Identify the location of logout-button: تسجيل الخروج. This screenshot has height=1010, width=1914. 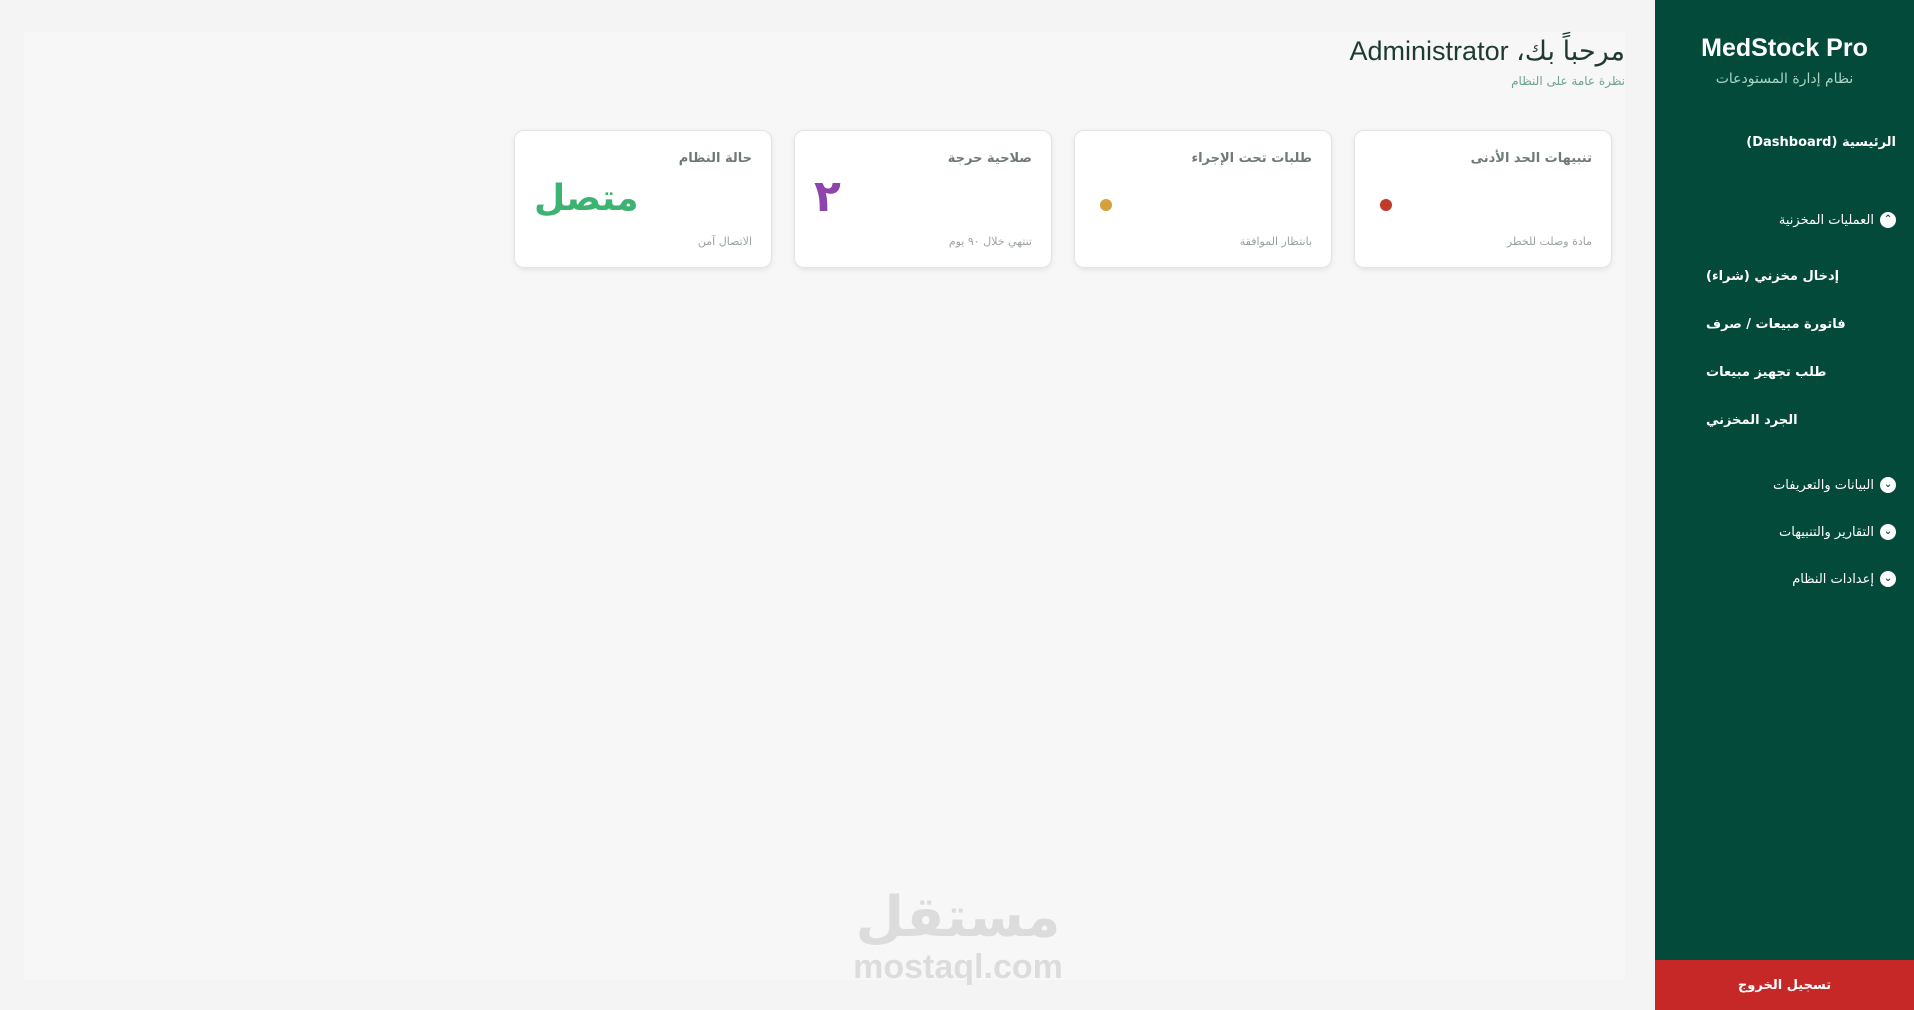
(1784, 985).